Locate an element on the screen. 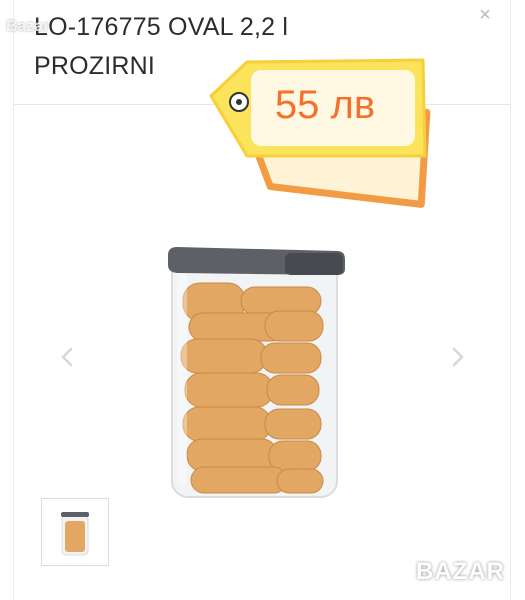  watermark-top: Bazar is located at coordinates (28, 26).